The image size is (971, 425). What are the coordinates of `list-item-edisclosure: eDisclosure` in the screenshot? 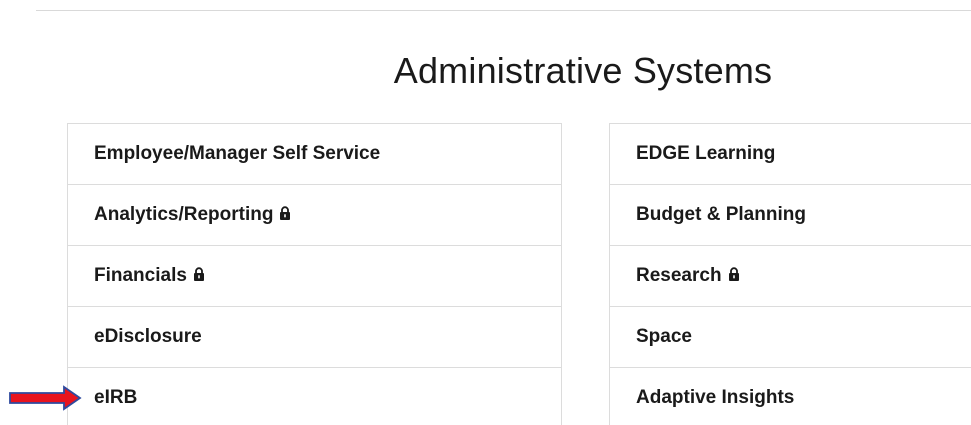 It's located at (314, 337).